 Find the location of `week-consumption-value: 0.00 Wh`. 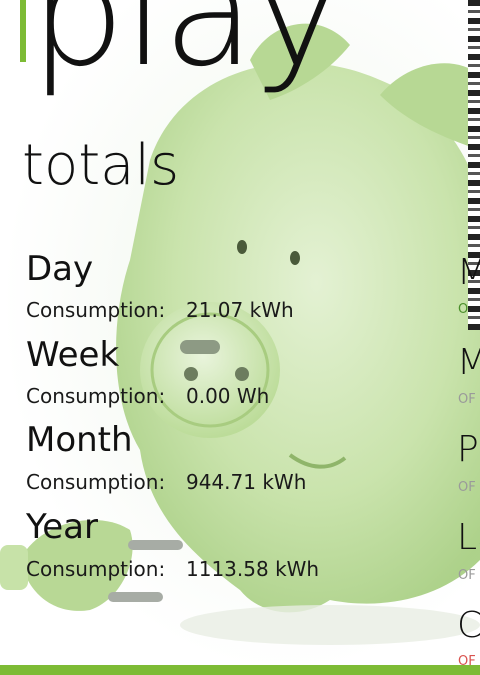

week-consumption-value: 0.00 Wh is located at coordinates (228, 396).